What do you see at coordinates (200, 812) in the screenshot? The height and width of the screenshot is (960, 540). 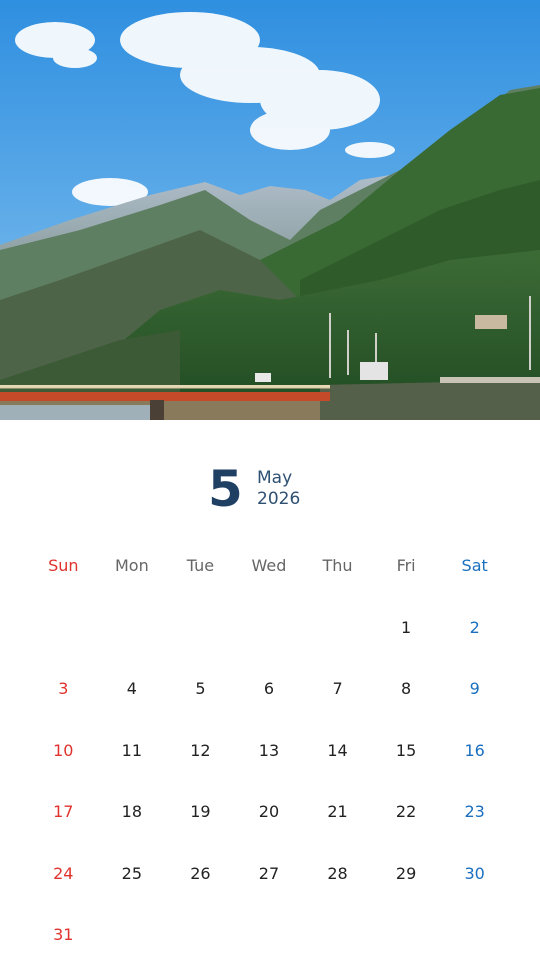 I see `calendar-day: 19` at bounding box center [200, 812].